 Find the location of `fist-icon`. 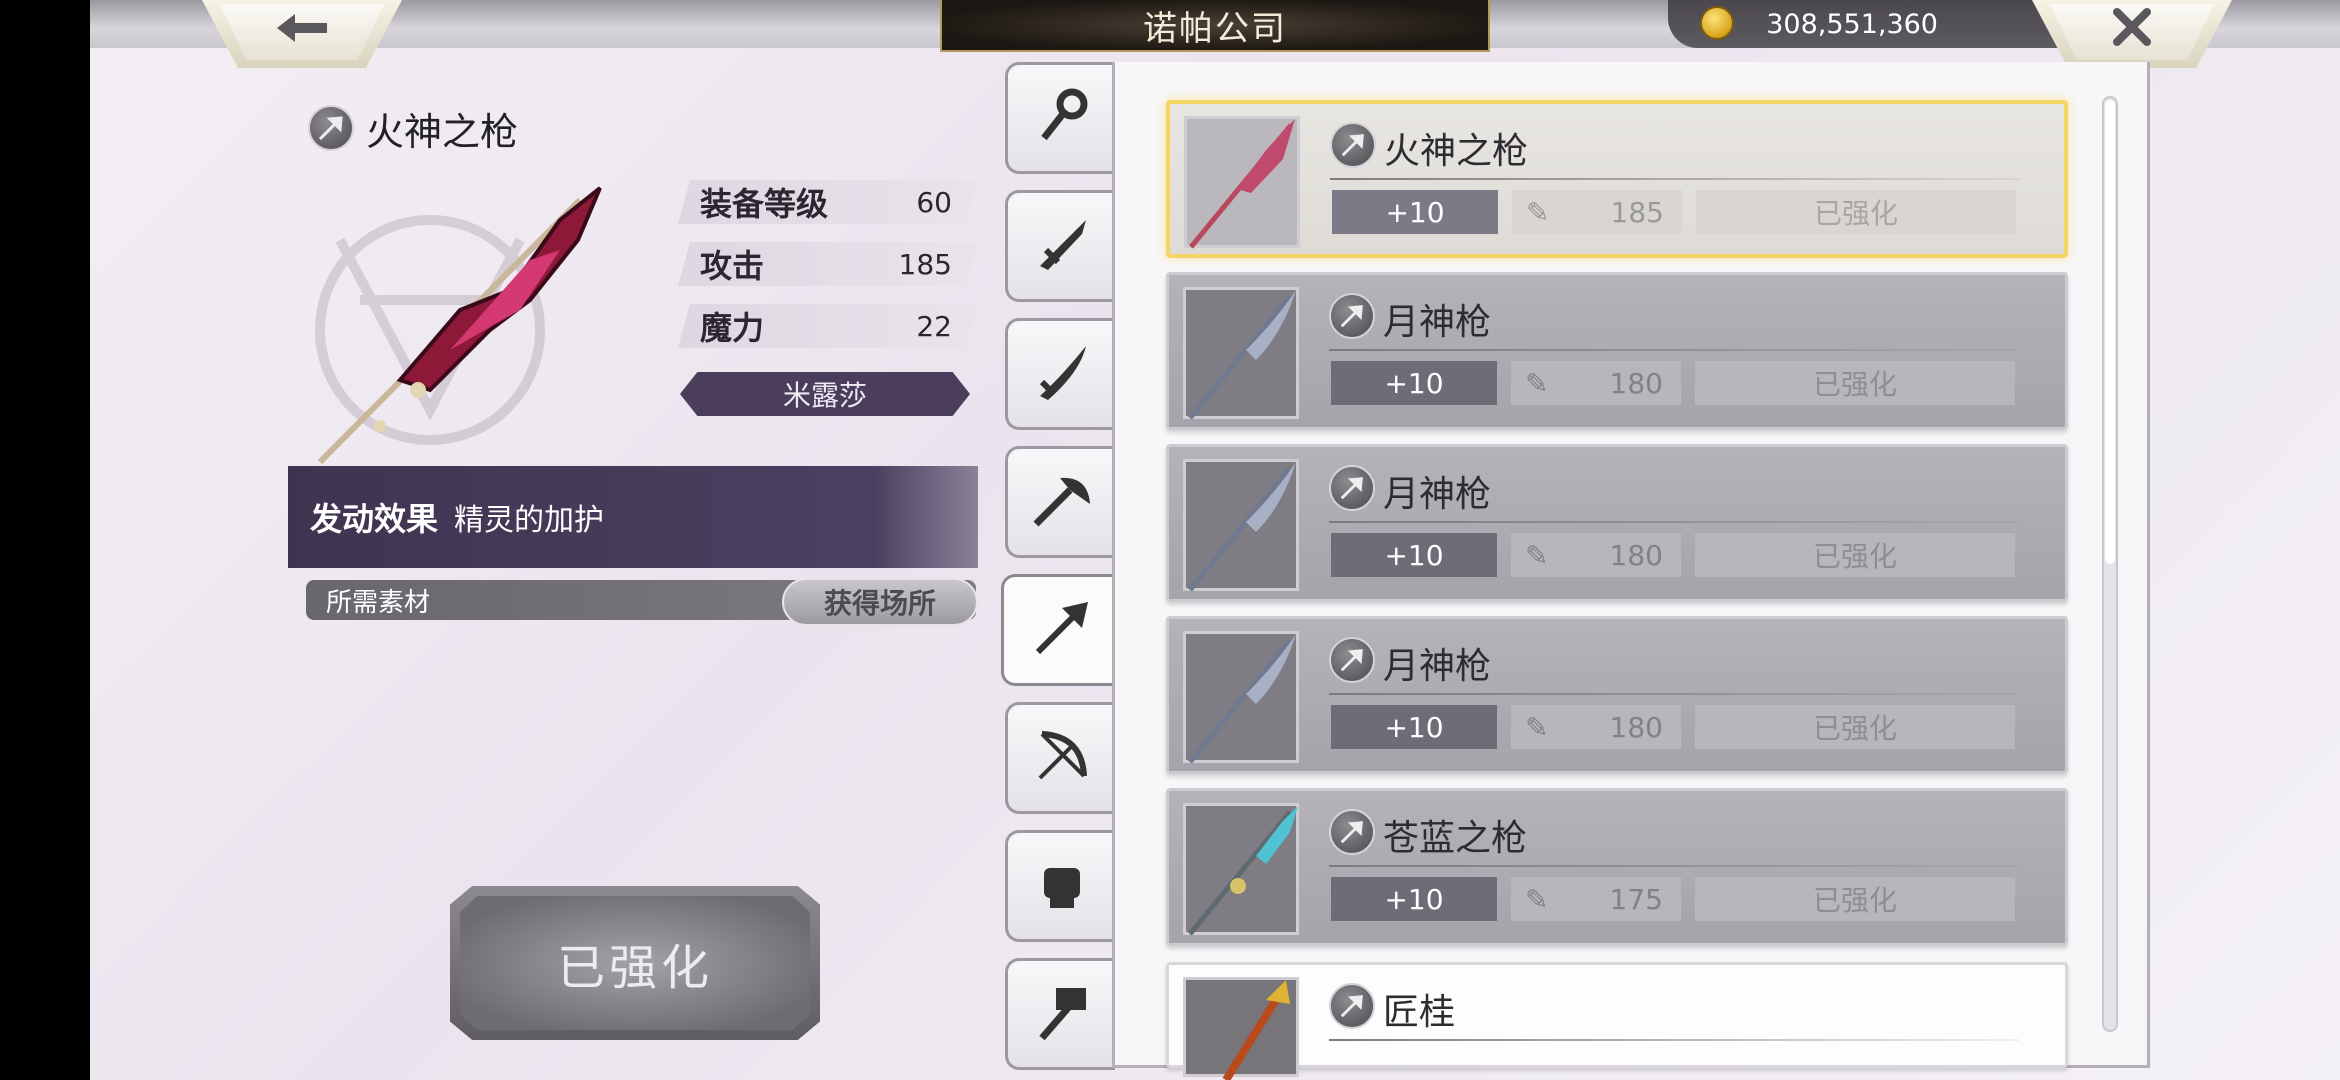

fist-icon is located at coordinates (1062, 886).